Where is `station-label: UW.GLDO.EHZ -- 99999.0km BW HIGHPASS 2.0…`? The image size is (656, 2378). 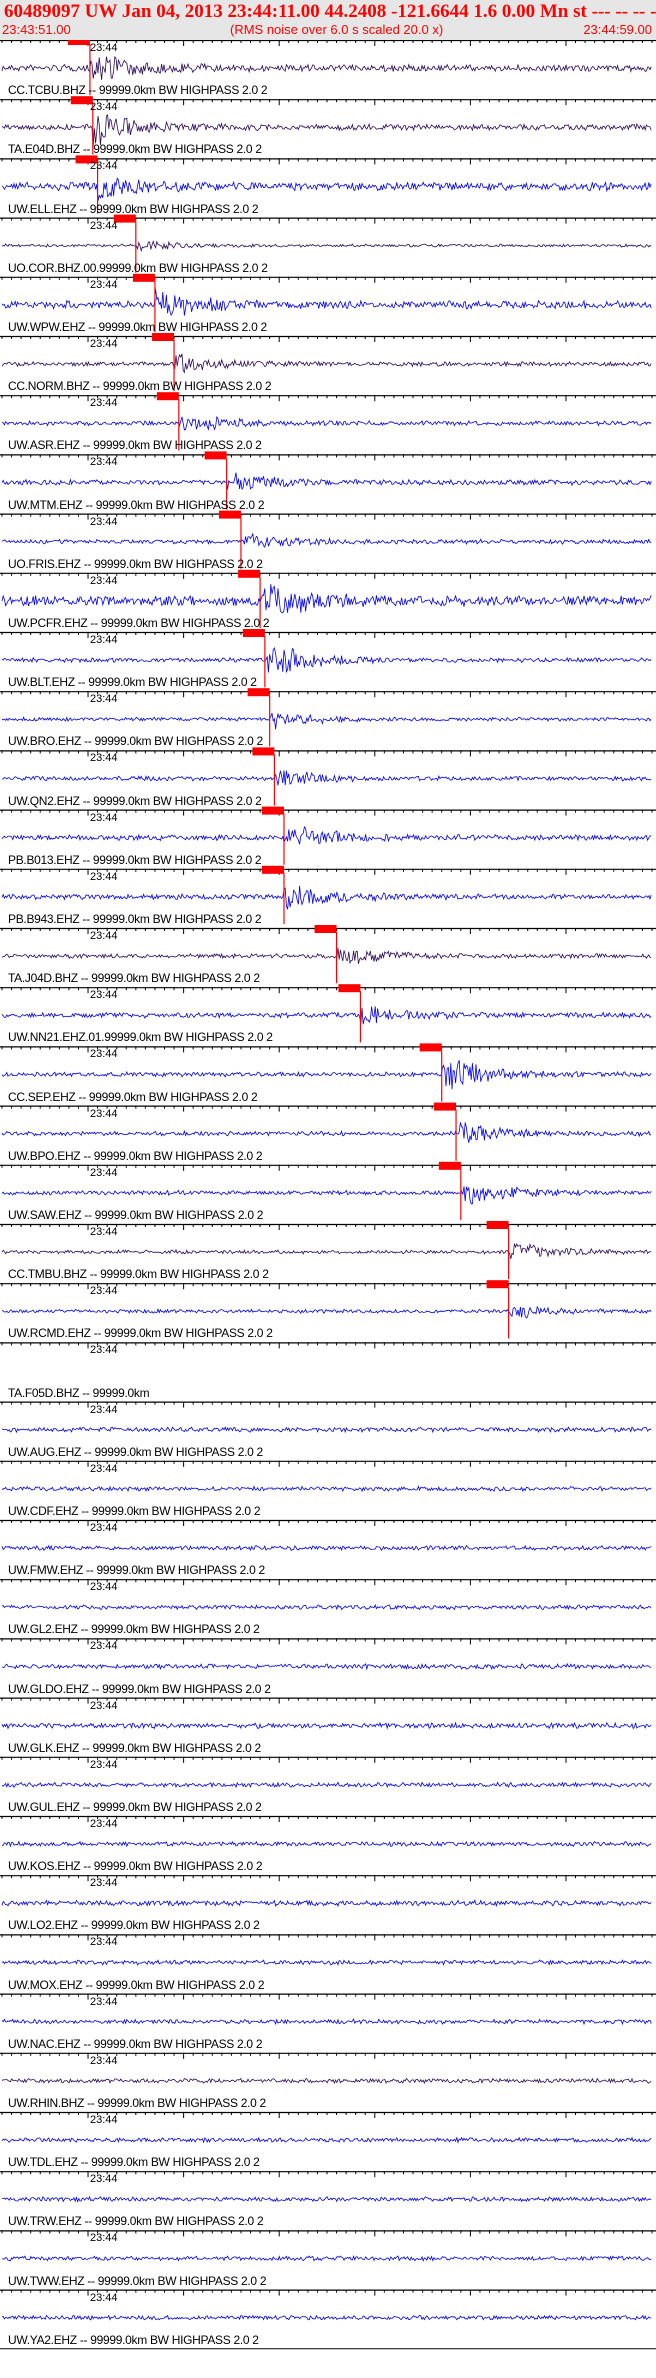 station-label: UW.GLDO.EHZ -- 99999.0km BW HIGHPASS 2.0… is located at coordinates (139, 1688).